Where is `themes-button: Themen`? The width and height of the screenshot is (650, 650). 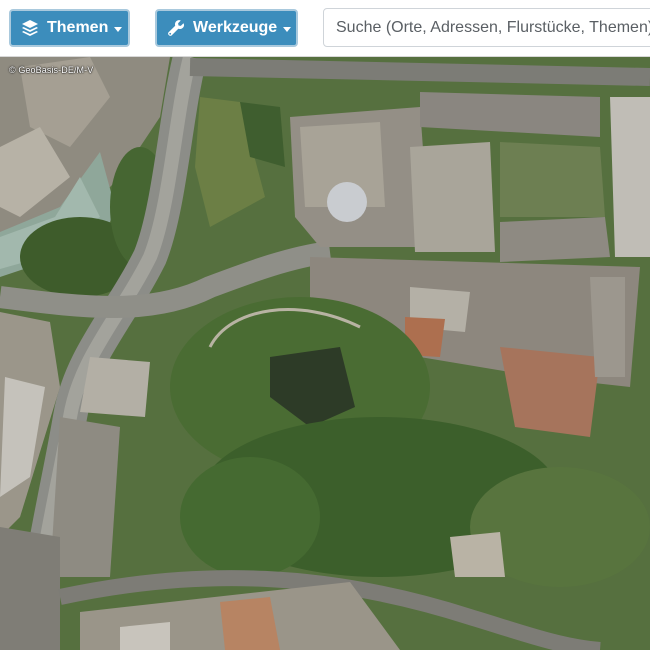
themes-button: Themen is located at coordinates (69, 28).